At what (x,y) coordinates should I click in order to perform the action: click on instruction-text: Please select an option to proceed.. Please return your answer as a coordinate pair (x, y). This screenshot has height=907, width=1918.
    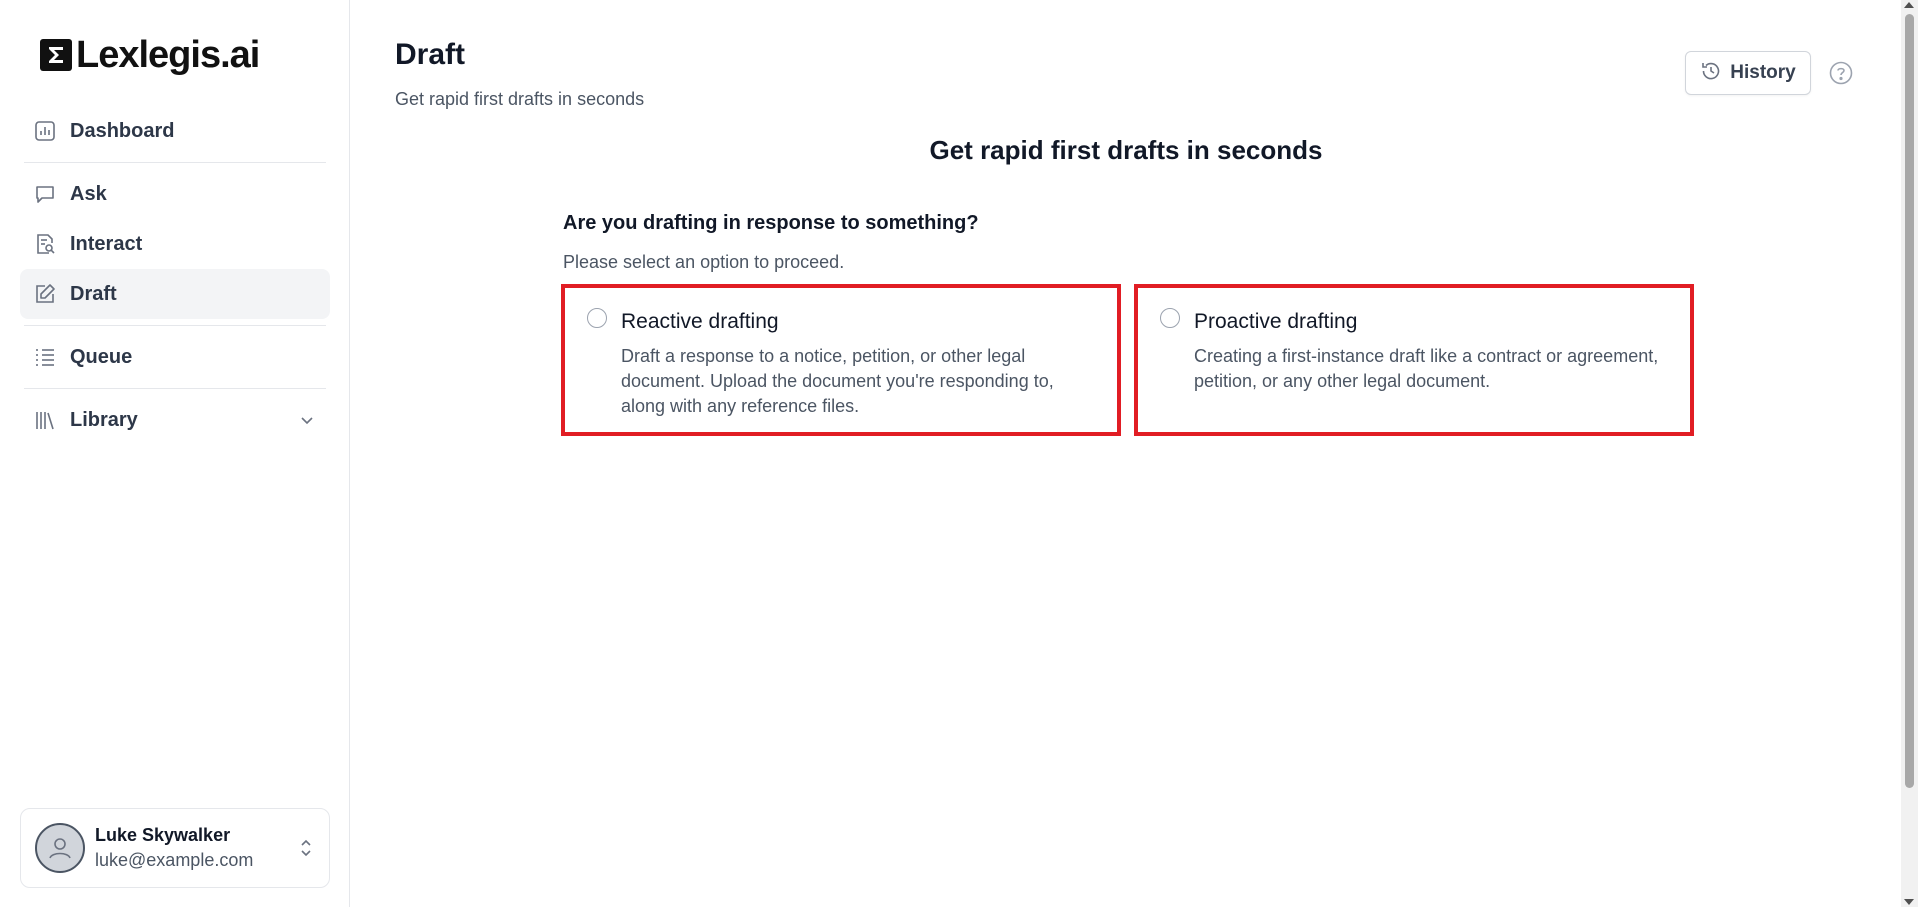
    Looking at the image, I should click on (704, 262).